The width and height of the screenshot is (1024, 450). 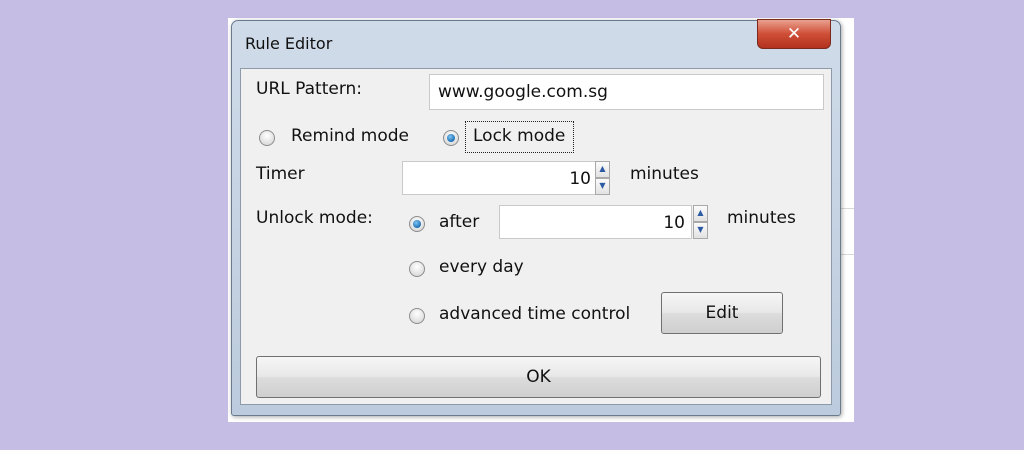 What do you see at coordinates (459, 222) in the screenshot?
I see `unlock-after-label: after` at bounding box center [459, 222].